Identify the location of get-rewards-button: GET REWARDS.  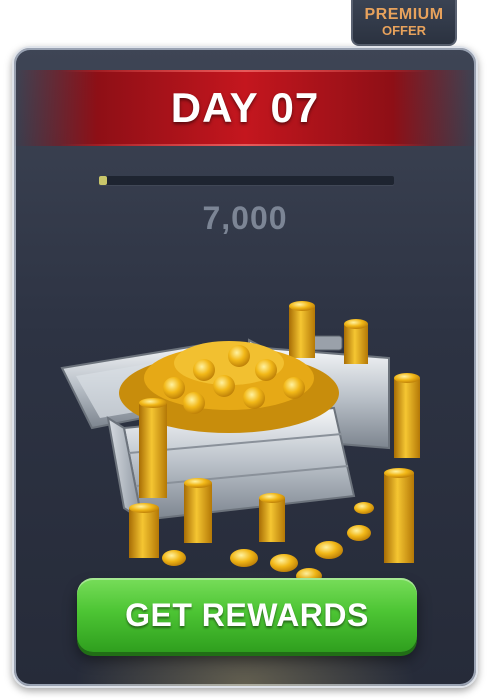
(247, 615).